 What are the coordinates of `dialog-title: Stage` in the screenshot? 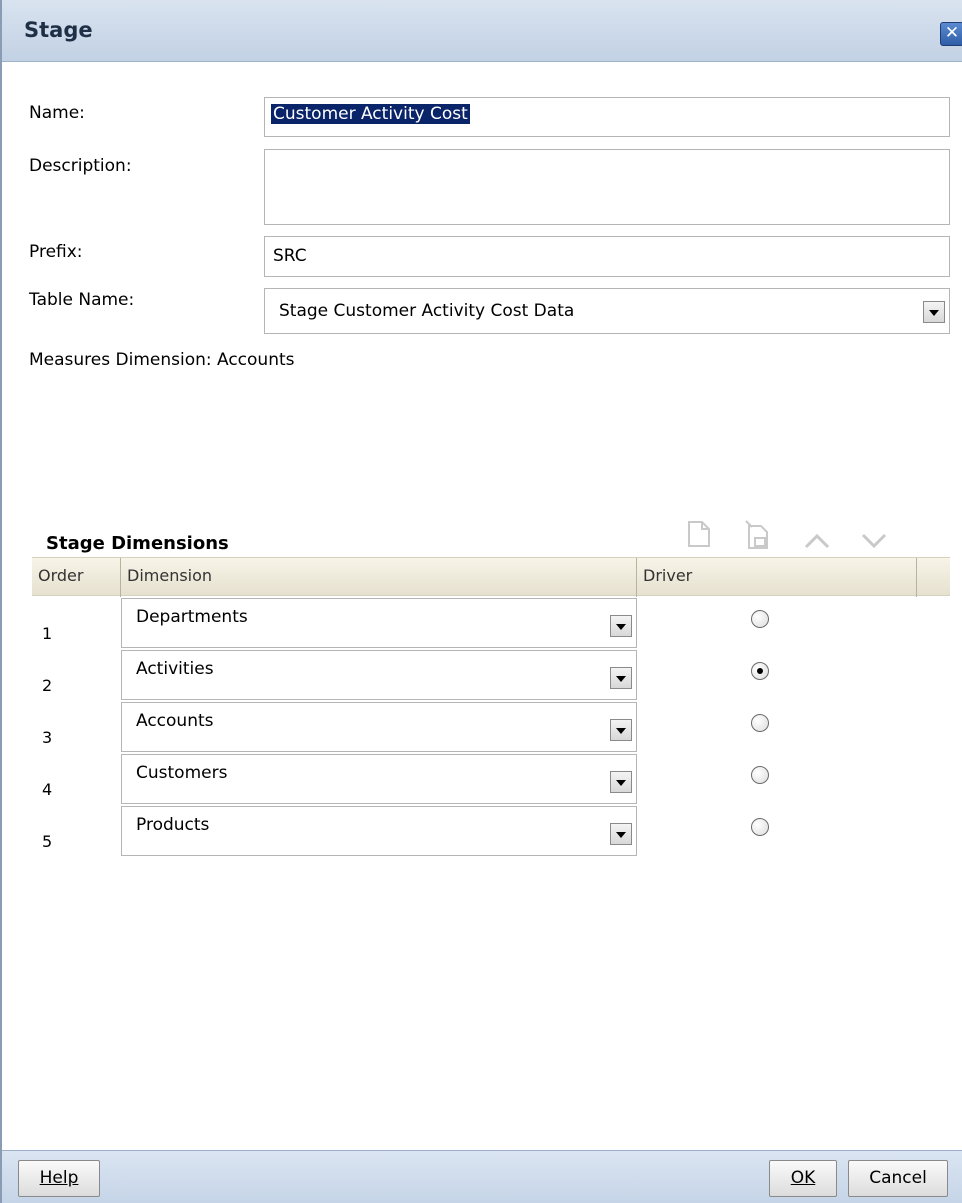 It's located at (58, 30).